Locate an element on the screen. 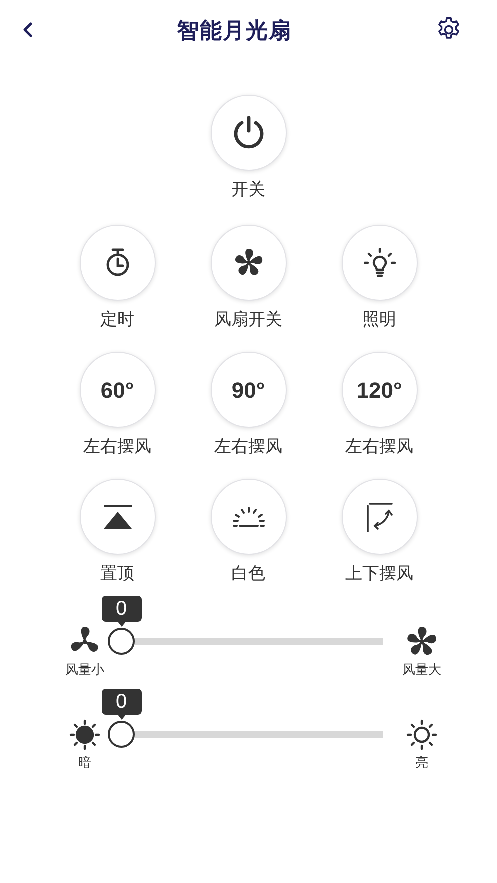 This screenshot has height=883, width=497. control-label: 开关 is located at coordinates (249, 190).